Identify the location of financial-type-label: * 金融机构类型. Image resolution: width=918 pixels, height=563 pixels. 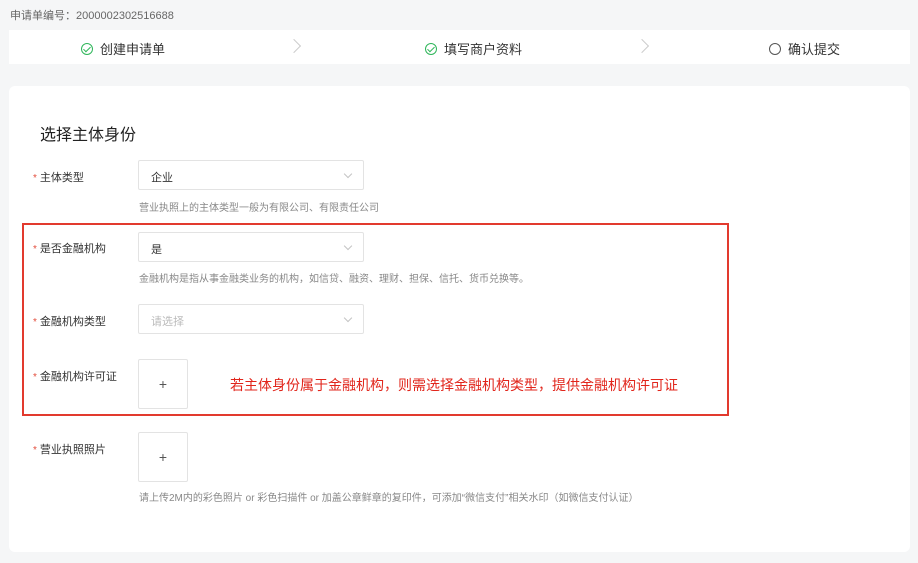
(69, 322).